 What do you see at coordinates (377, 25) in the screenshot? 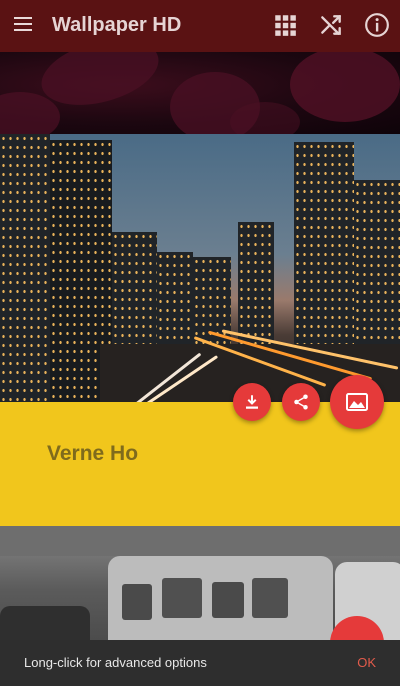
I see `info-icon` at bounding box center [377, 25].